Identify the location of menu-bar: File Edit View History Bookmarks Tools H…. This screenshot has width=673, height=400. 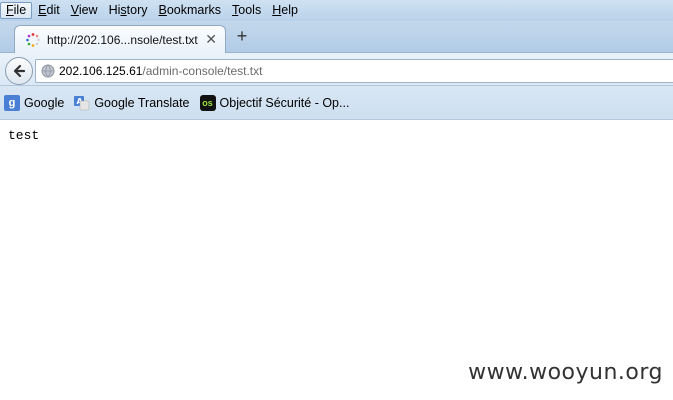
(336, 10).